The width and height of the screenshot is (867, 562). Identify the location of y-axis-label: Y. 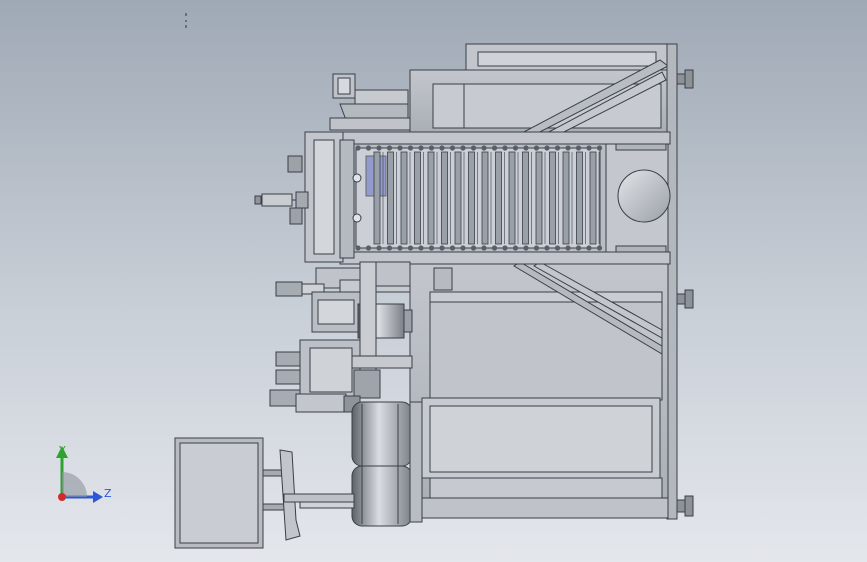
(62, 450).